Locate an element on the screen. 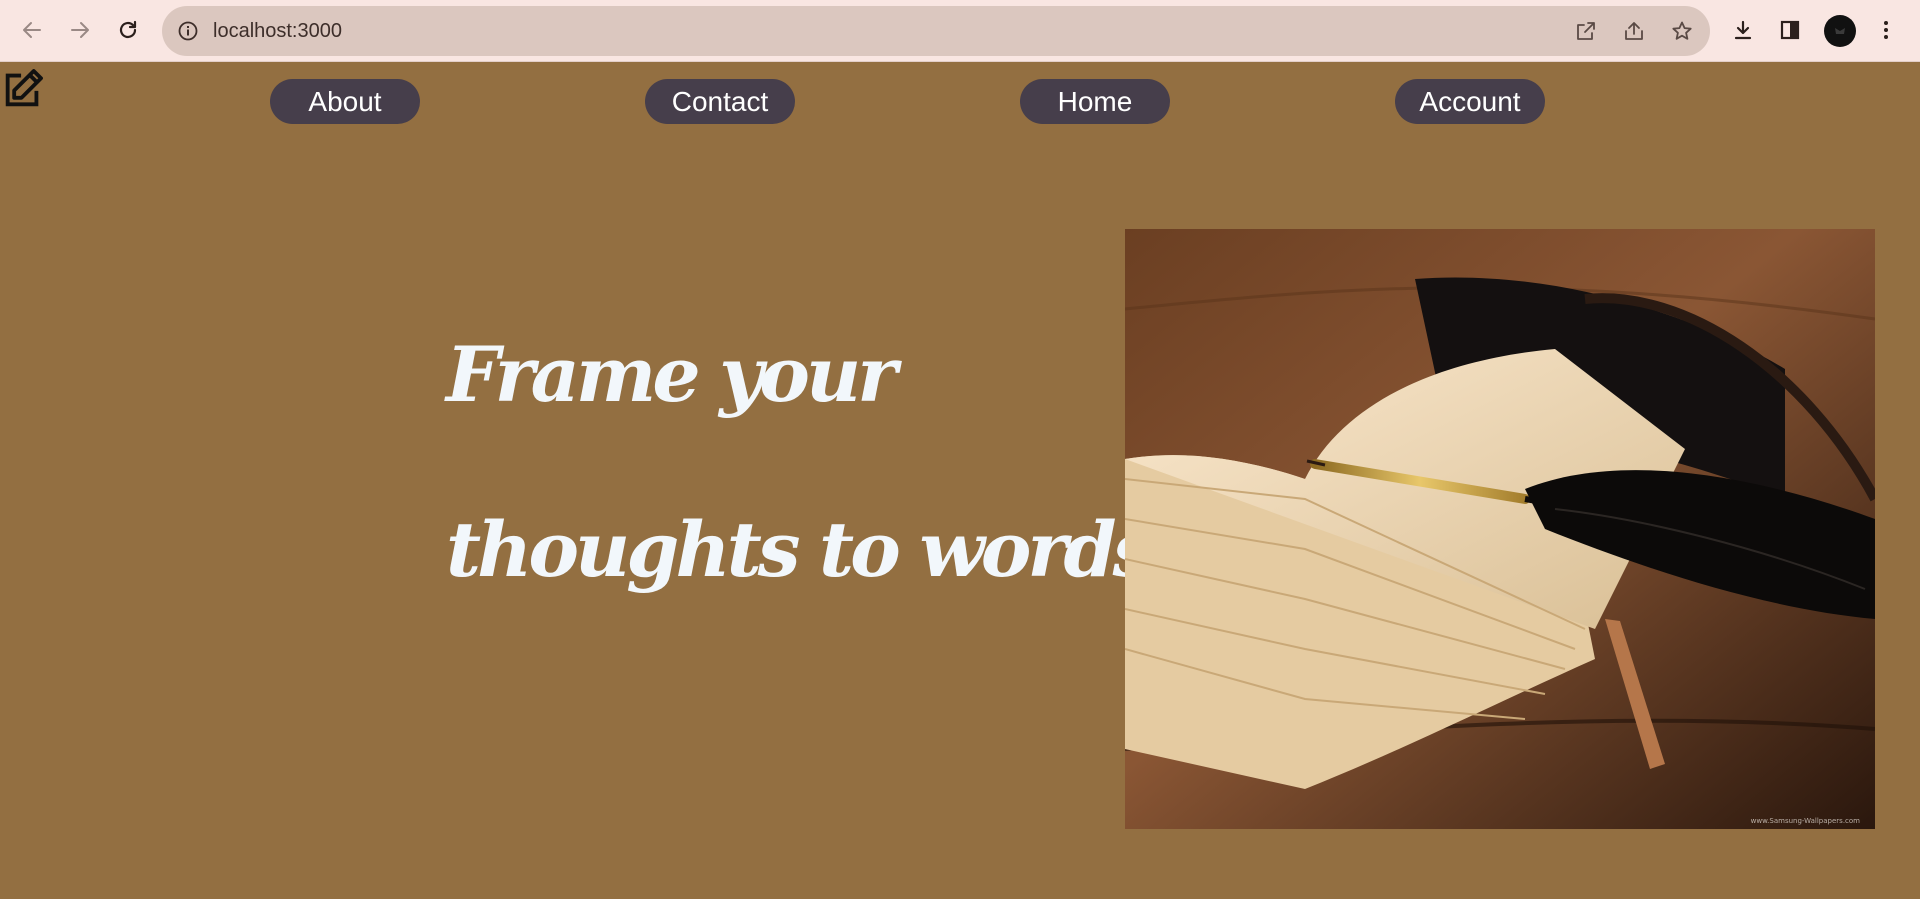  back-button is located at coordinates (32, 30).